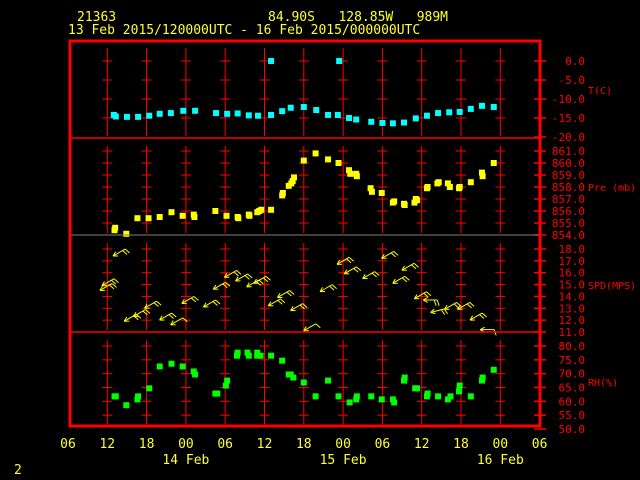 This screenshot has height=480, width=640. I want to click on y-tick-label: 55.0, so click(572, 415).